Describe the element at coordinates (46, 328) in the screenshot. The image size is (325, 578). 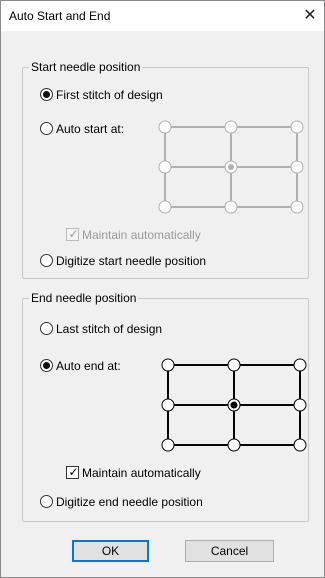
I see `last-stitch-radio` at that location.